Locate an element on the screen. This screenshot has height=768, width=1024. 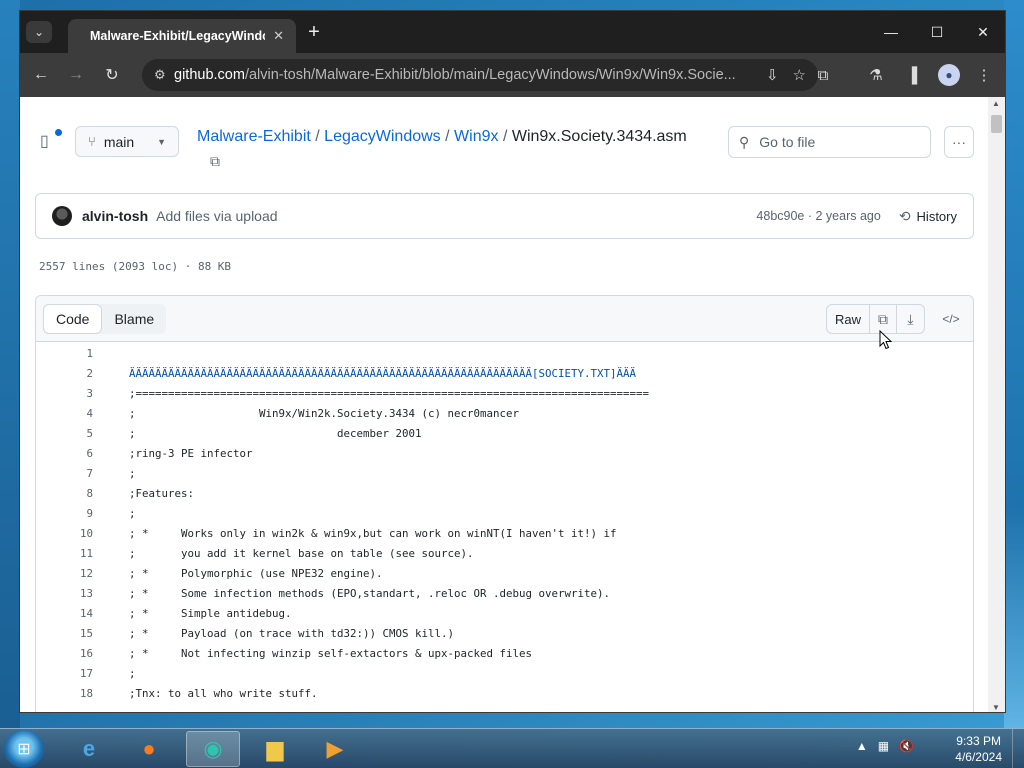
line-number: 2 is located at coordinates (64, 373).